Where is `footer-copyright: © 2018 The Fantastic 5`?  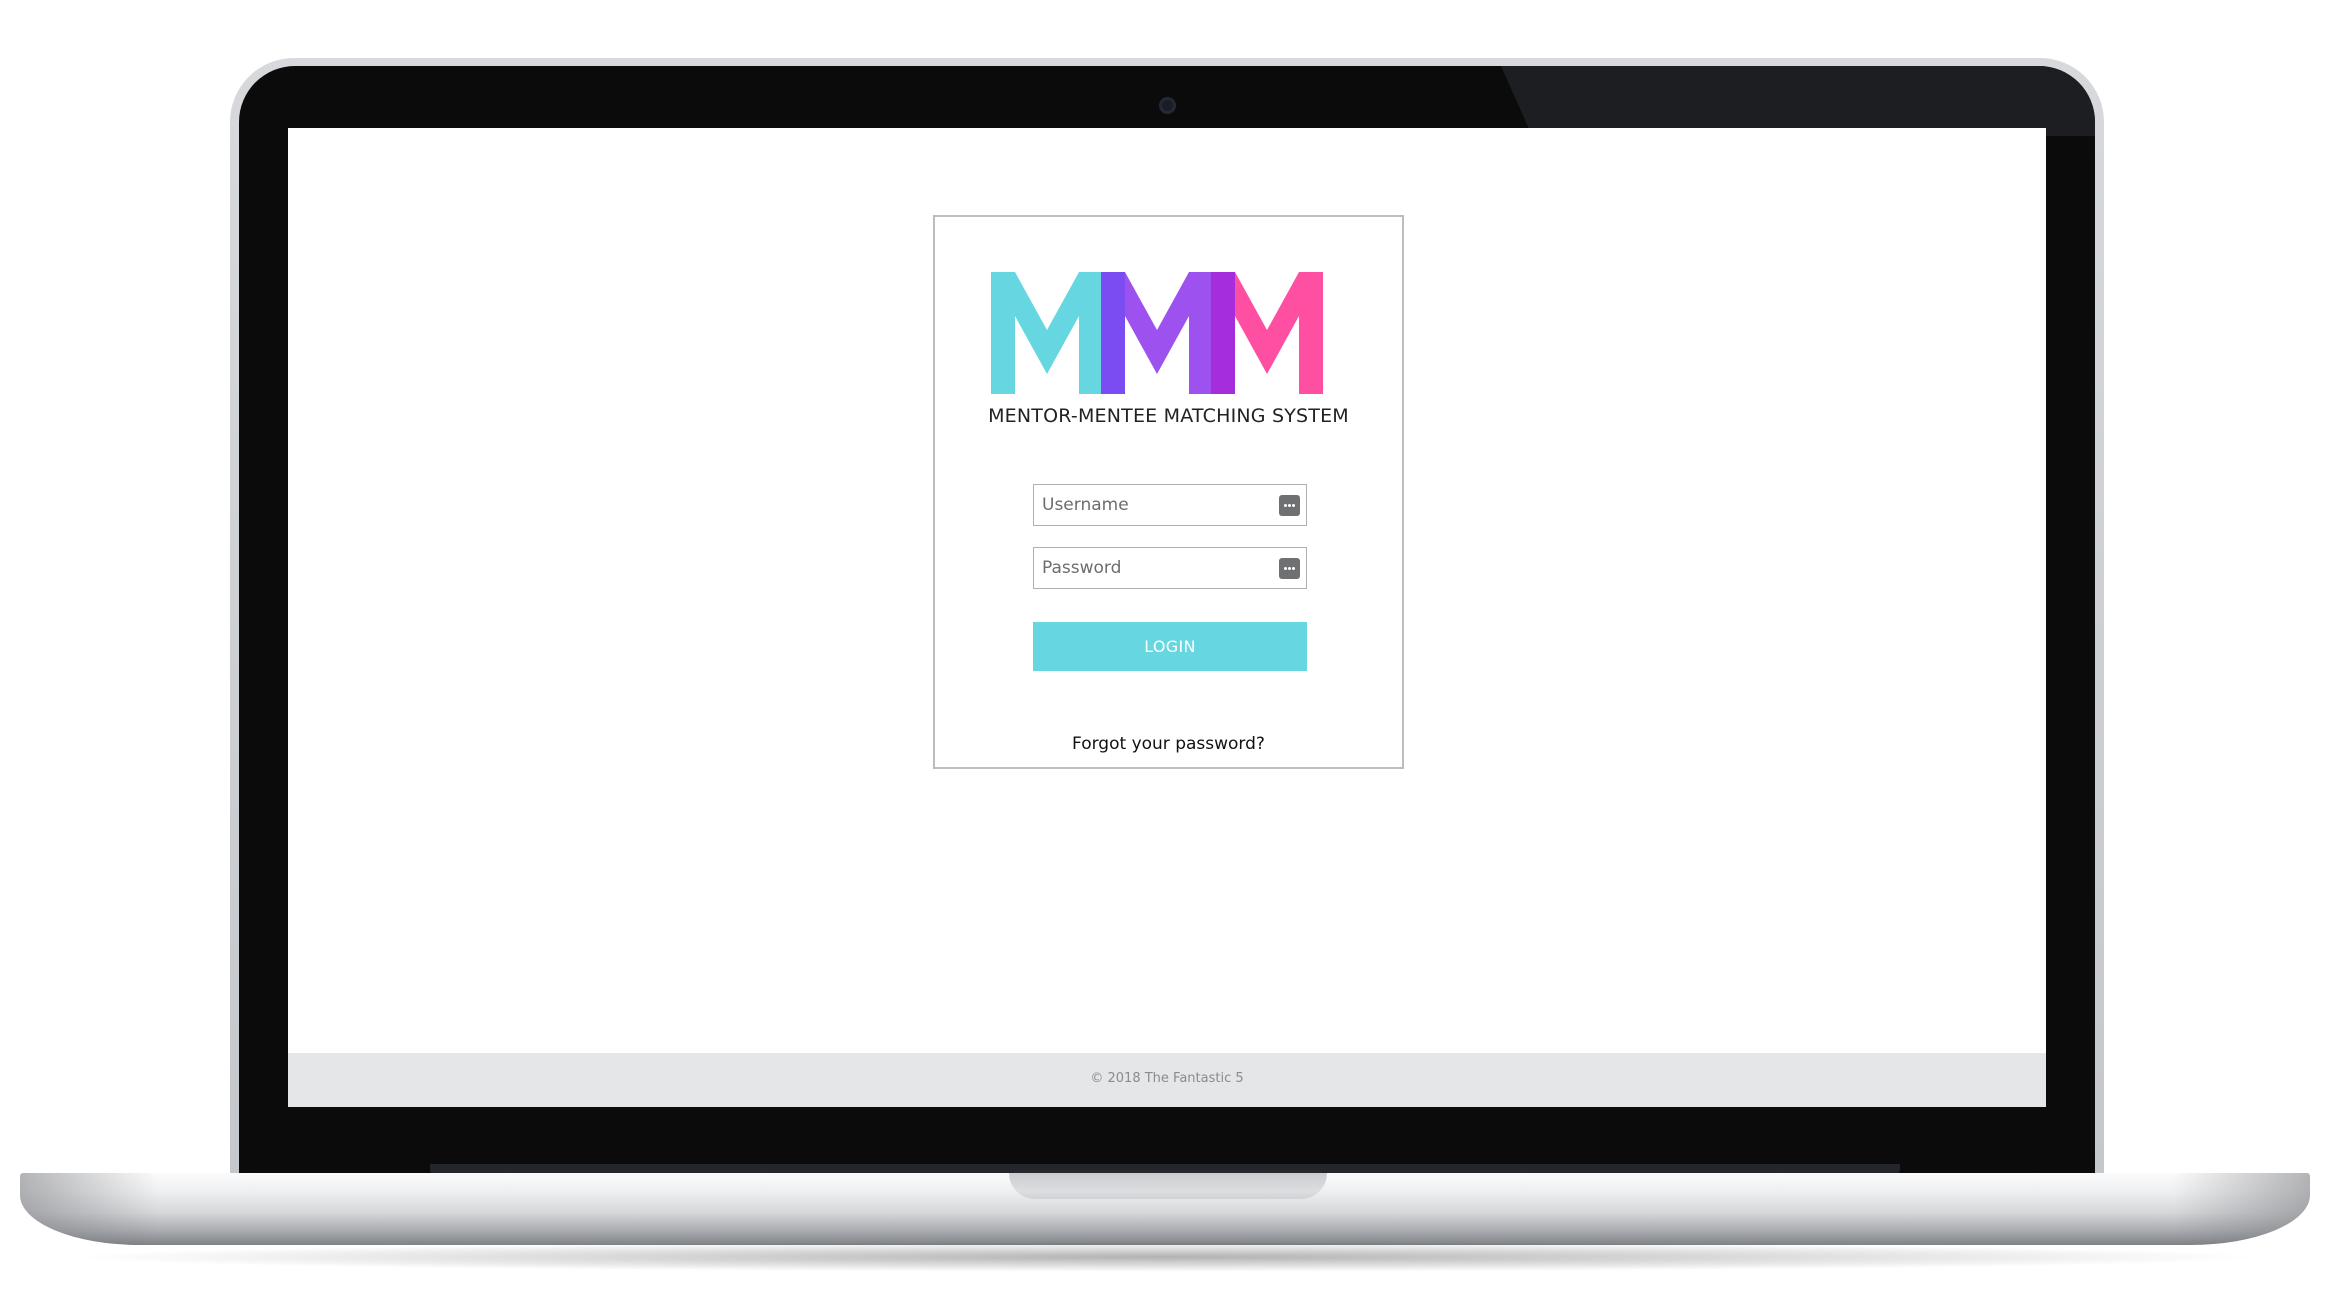 footer-copyright: © 2018 The Fantastic 5 is located at coordinates (1167, 1078).